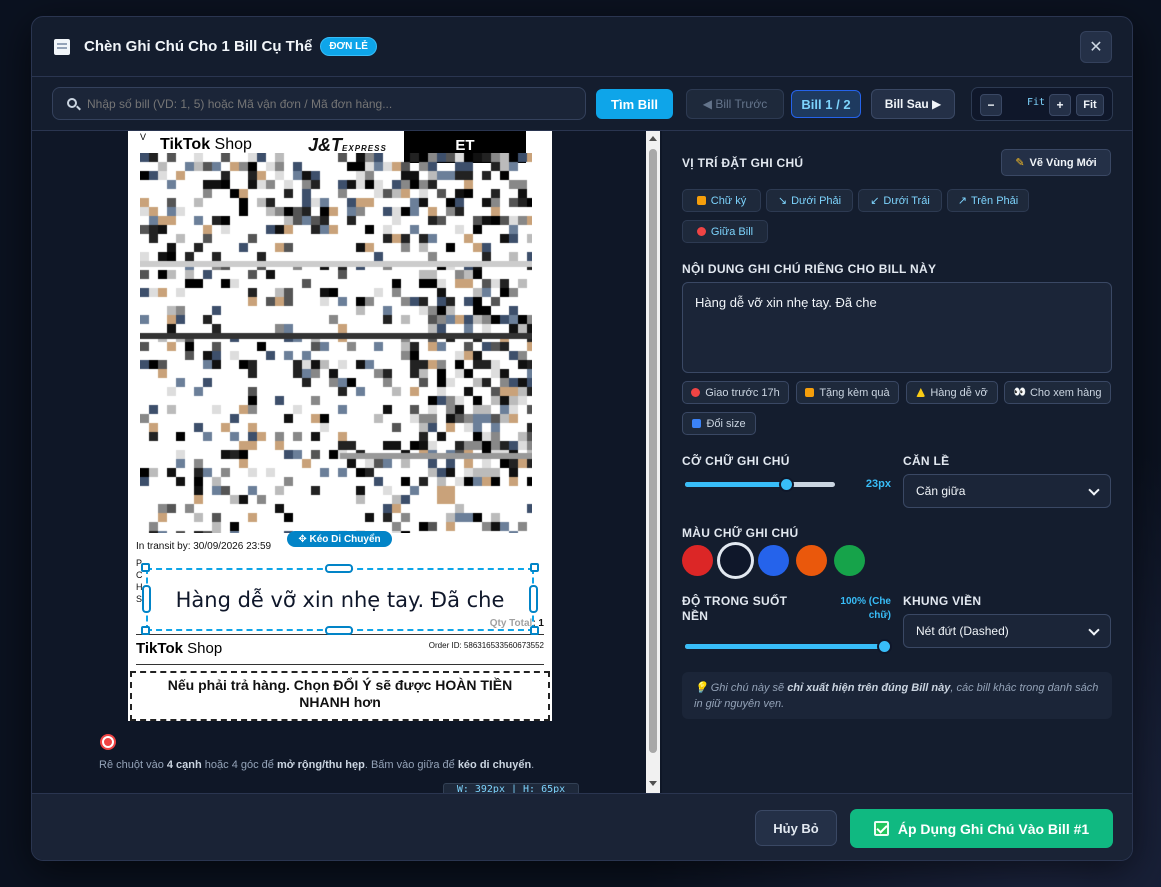  Describe the element at coordinates (62, 46) in the screenshot. I see `memo-icon` at that location.